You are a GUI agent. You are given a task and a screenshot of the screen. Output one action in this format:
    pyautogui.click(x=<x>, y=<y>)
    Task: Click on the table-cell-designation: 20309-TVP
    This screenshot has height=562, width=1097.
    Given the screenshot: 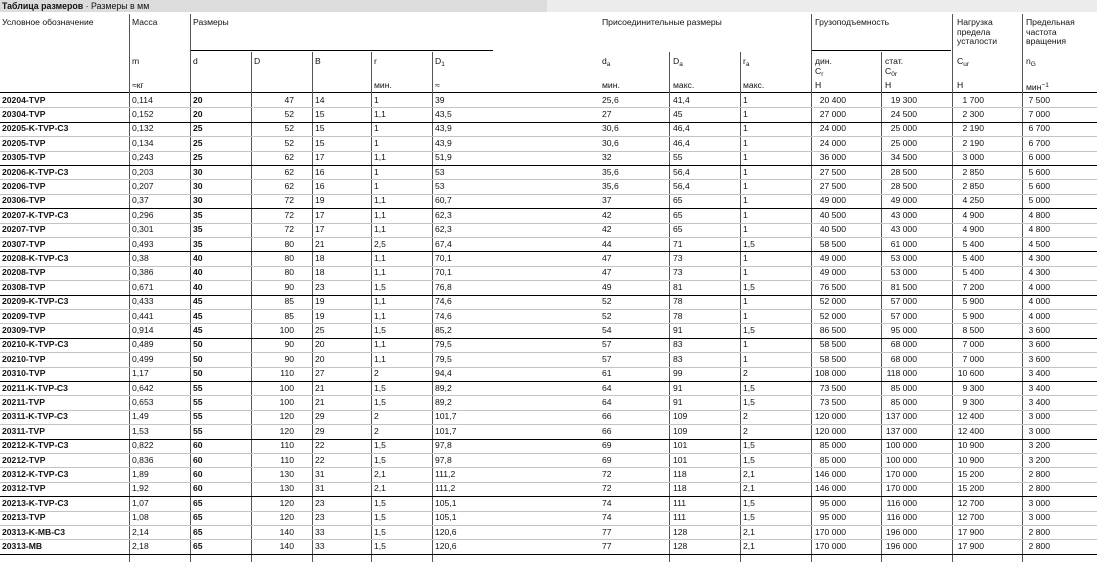 What is the action you would take?
    pyautogui.click(x=24, y=329)
    